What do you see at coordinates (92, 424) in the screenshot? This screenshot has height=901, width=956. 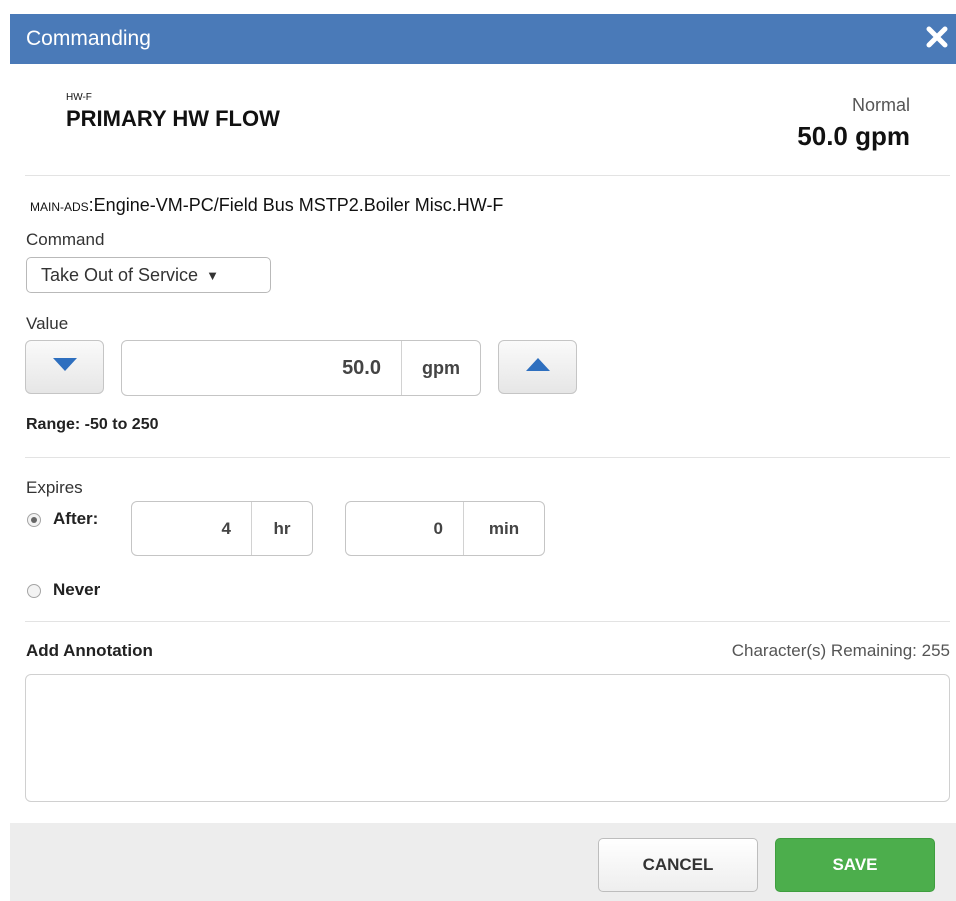 I see `value-range: Range: -50 to 250` at bounding box center [92, 424].